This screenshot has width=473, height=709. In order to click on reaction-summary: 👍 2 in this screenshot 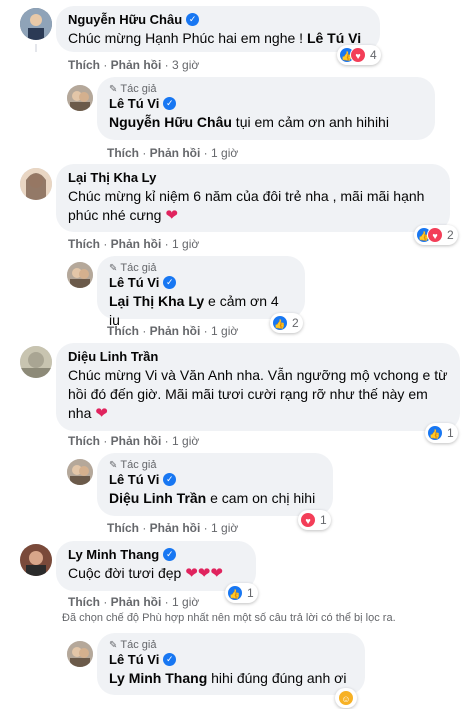, I will do `click(286, 323)`.